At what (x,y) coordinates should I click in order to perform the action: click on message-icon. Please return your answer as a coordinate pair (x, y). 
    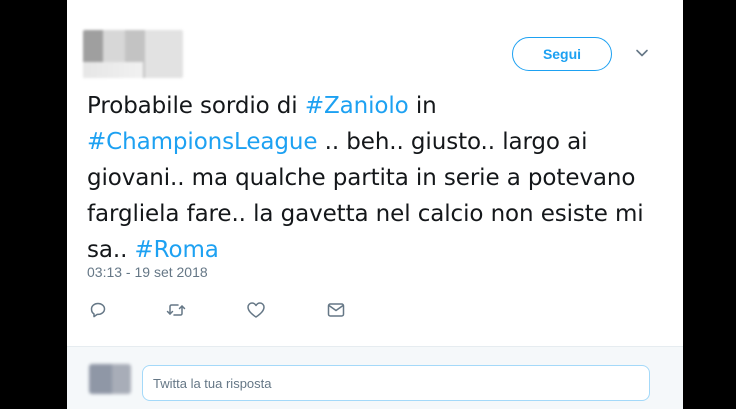
    Looking at the image, I should click on (336, 310).